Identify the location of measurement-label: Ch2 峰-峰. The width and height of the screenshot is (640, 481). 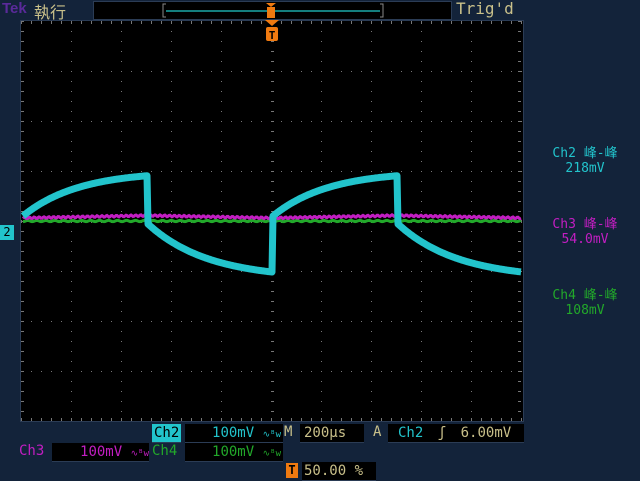
(585, 153).